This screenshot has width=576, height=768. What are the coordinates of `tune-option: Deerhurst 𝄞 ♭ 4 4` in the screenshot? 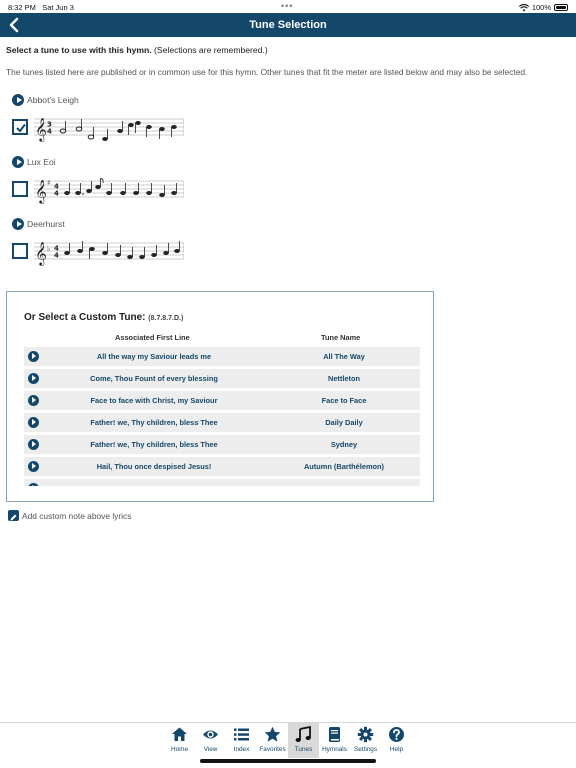 It's located at (98, 241).